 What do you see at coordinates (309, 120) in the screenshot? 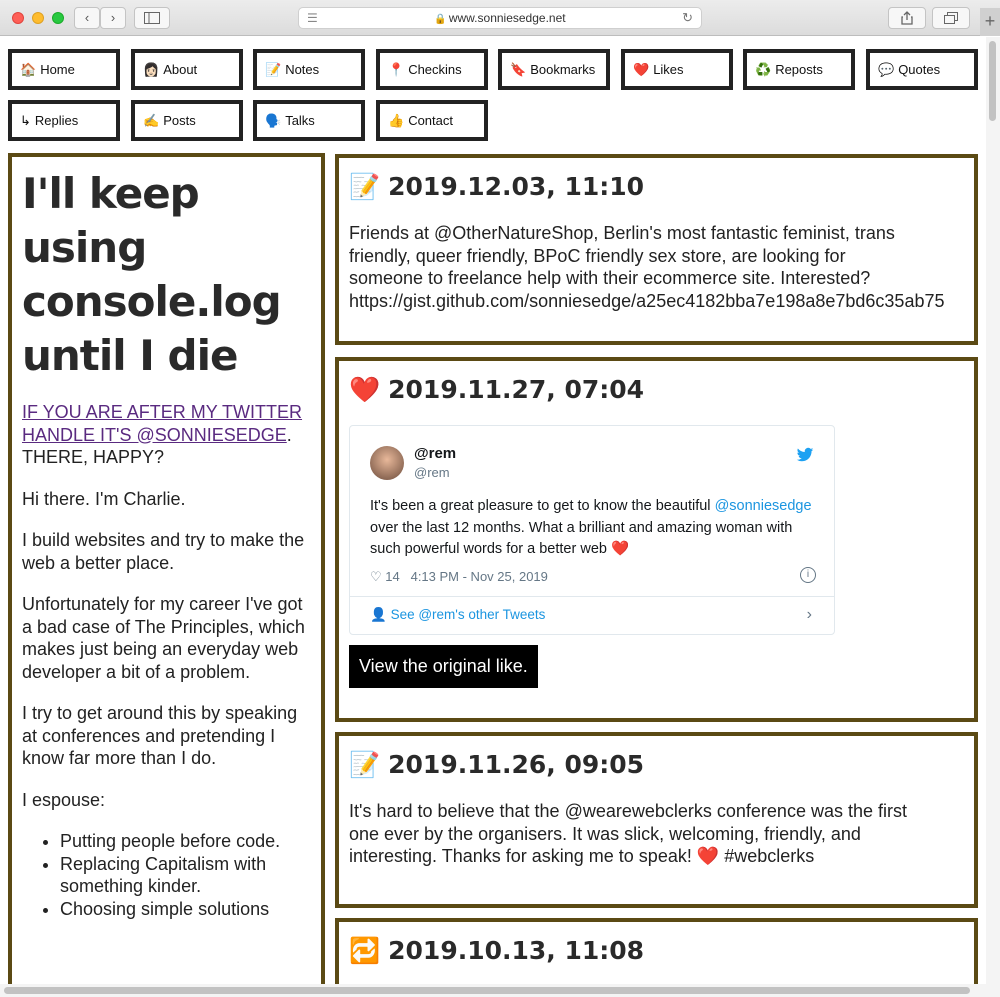
I see `nav-talks: 🗣️ Talks` at bounding box center [309, 120].